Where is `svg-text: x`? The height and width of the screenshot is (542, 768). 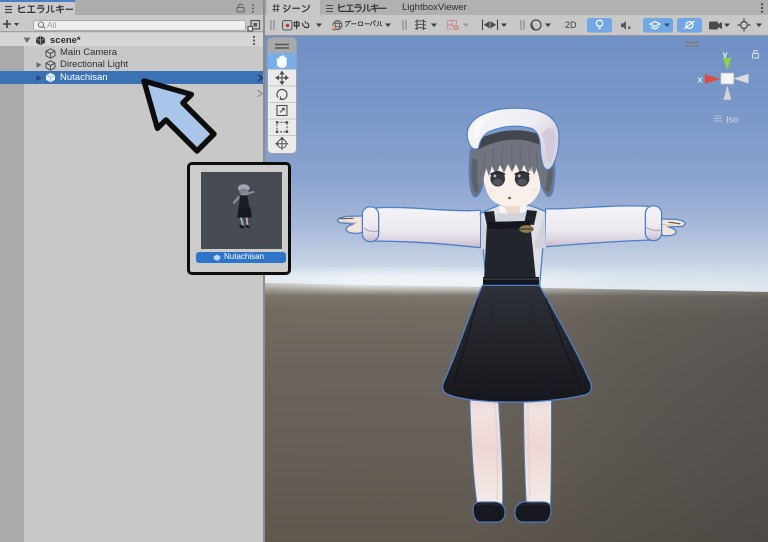
svg-text: x is located at coordinates (700, 80).